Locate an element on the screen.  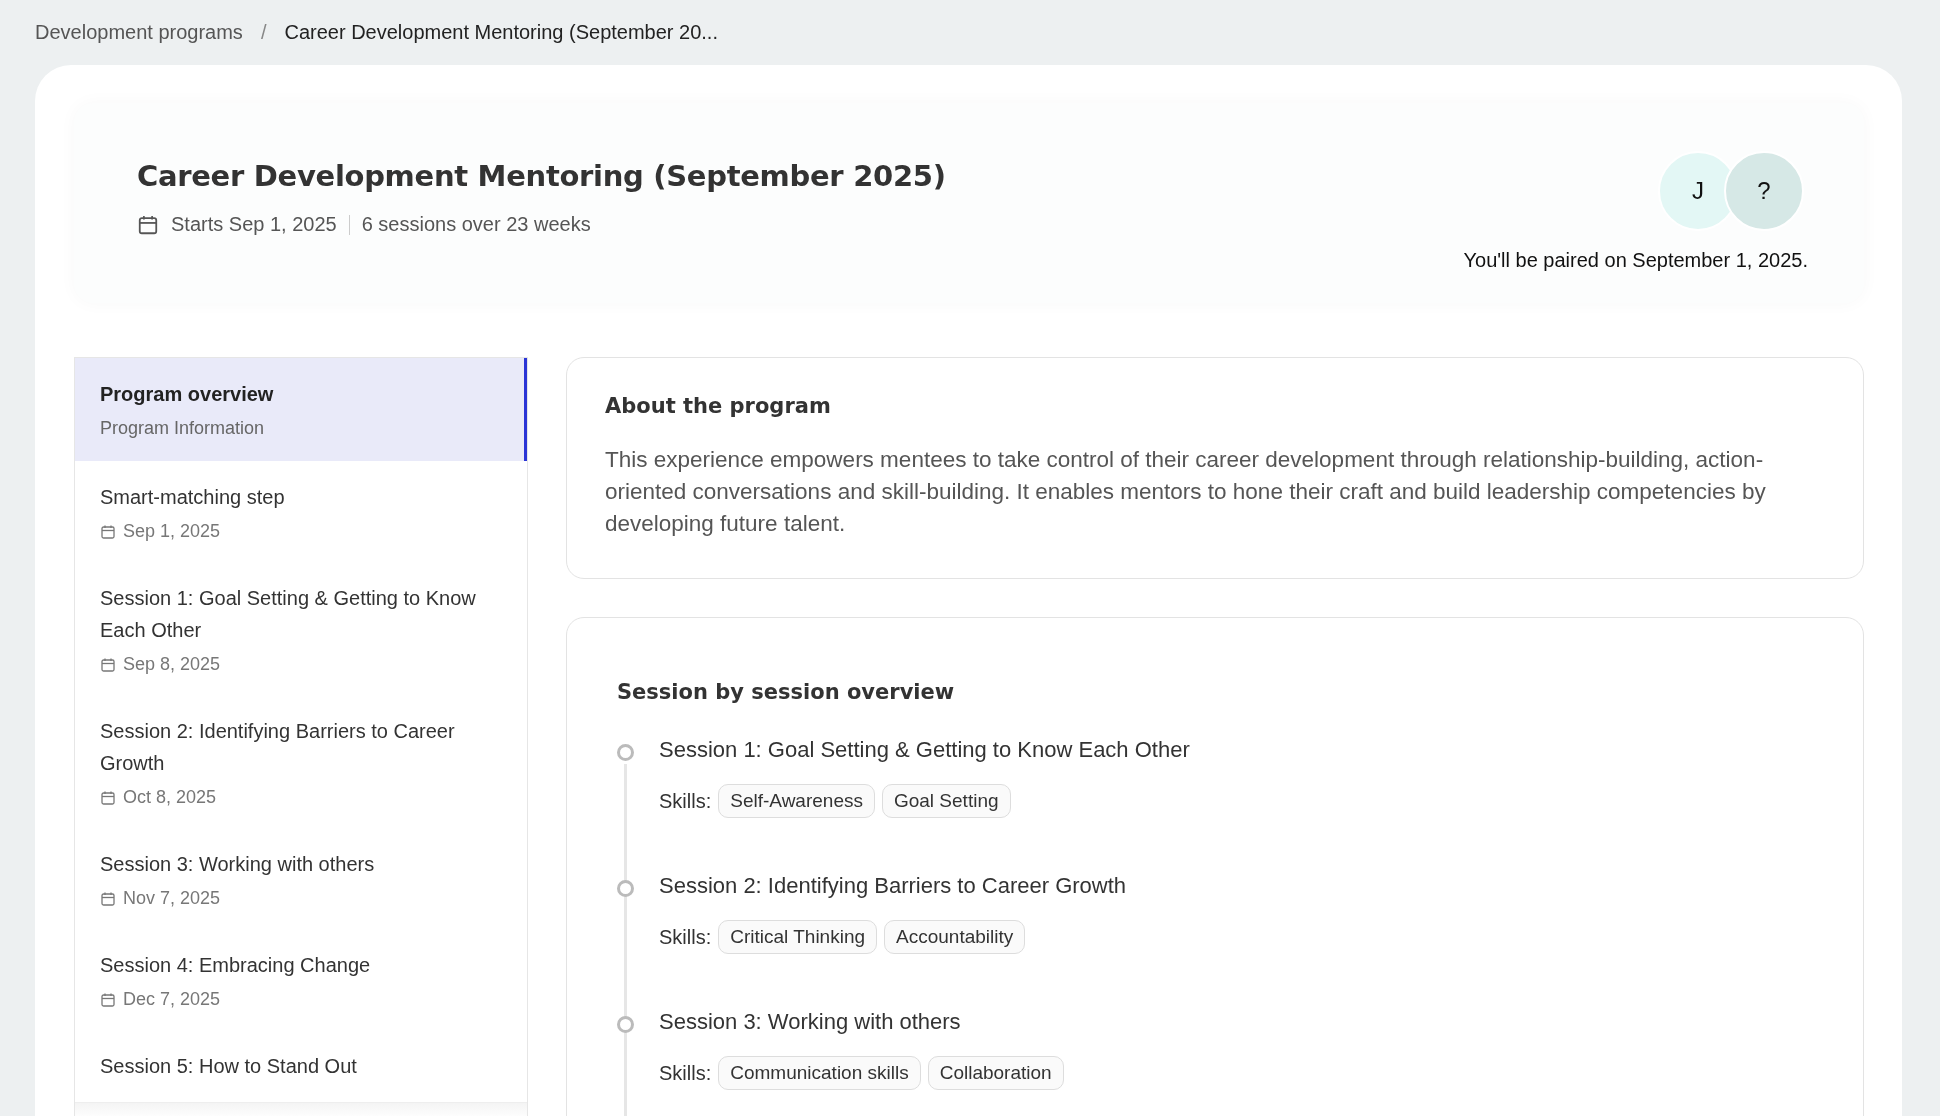
sidebar-item: Smart-matching step Sep 1, 2025 is located at coordinates (301, 511).